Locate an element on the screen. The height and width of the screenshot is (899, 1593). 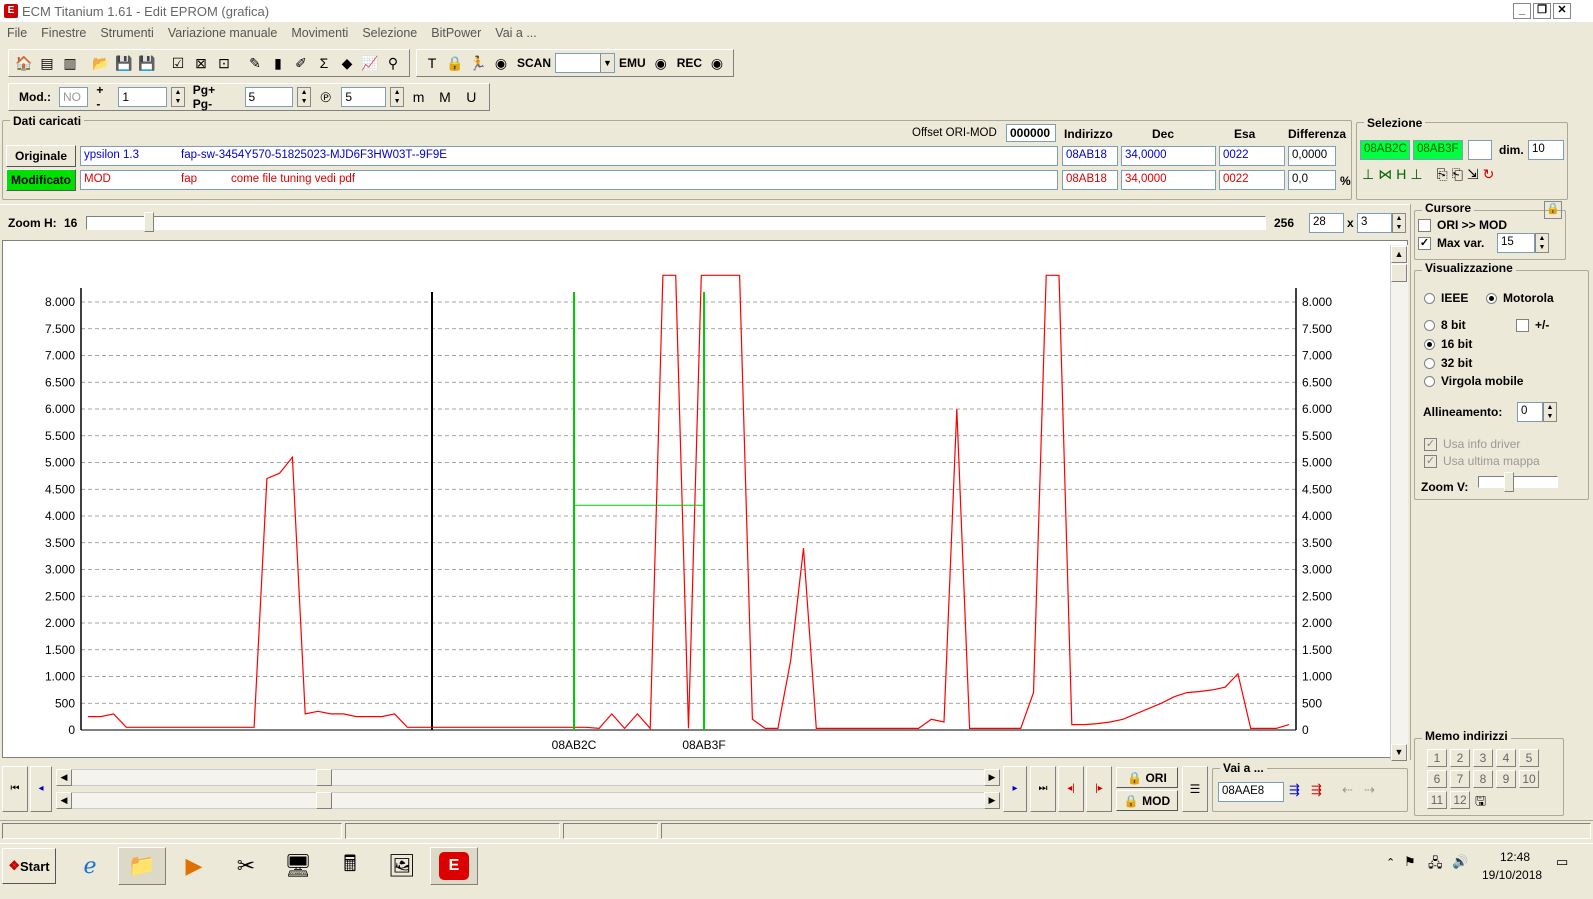
copy-selection-icon: ⎘ is located at coordinates (1442, 174).